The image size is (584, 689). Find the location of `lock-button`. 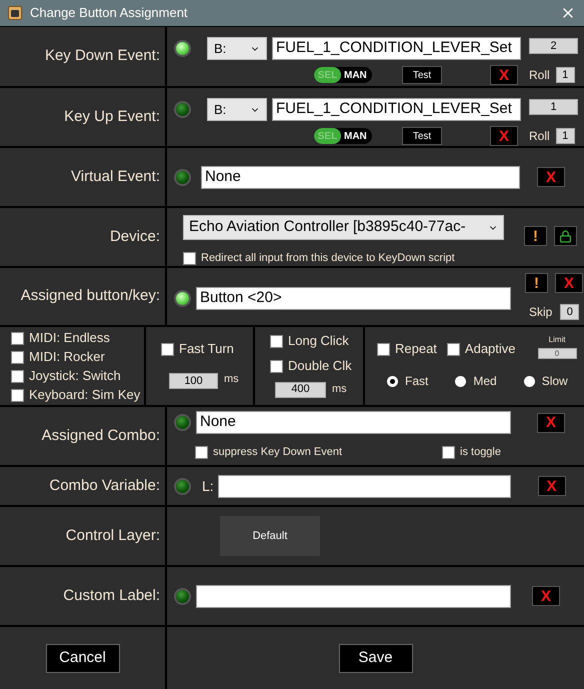

lock-button is located at coordinates (565, 236).